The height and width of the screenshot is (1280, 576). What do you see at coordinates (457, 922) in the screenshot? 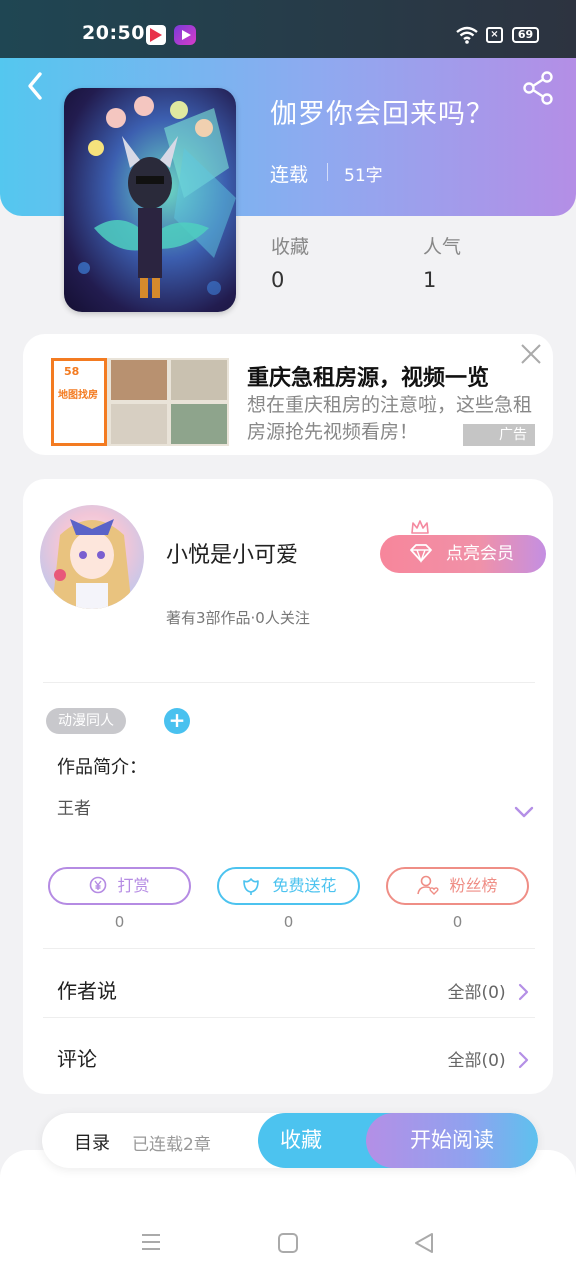
I see `fans-count: 0` at bounding box center [457, 922].